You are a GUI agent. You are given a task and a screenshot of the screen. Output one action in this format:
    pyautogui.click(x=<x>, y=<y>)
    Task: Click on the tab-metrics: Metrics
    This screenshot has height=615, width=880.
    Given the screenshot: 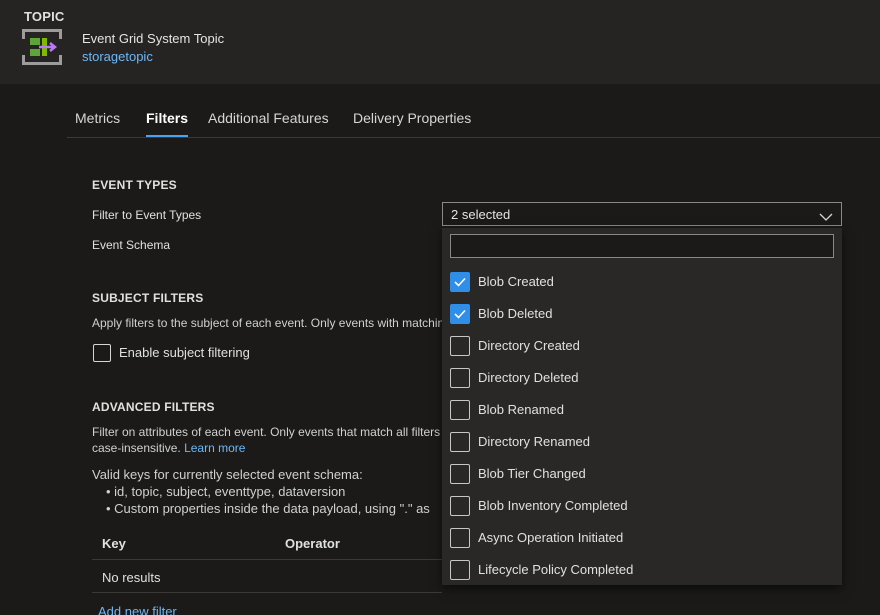 What is the action you would take?
    pyautogui.click(x=97, y=122)
    